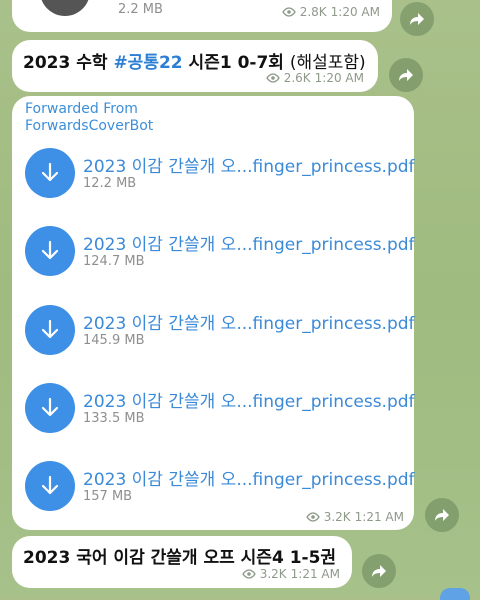  I want to click on file-size: 133.5 MB, so click(114, 418).